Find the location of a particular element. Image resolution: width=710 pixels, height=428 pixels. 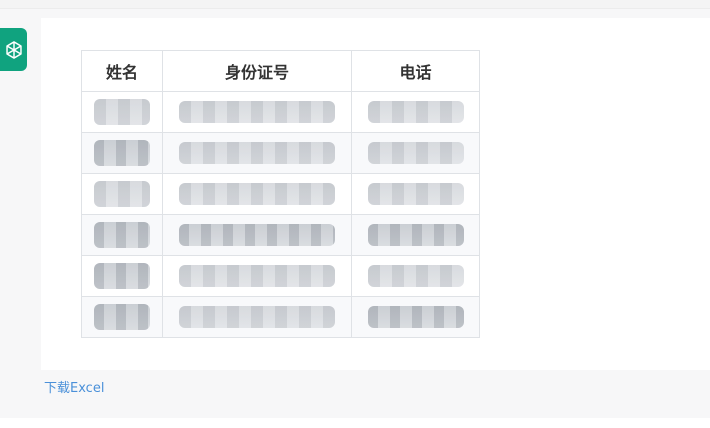

top-divider is located at coordinates (355, 4).